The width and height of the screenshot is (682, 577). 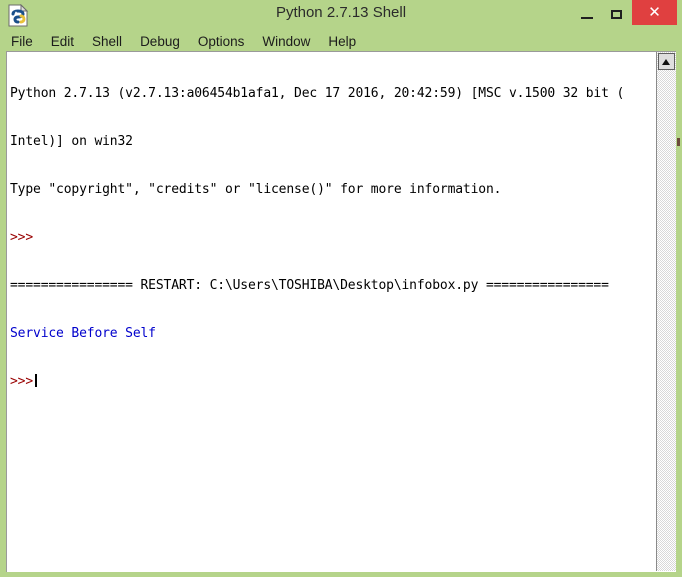 I want to click on menu-item-window: Window, so click(x=286, y=41).